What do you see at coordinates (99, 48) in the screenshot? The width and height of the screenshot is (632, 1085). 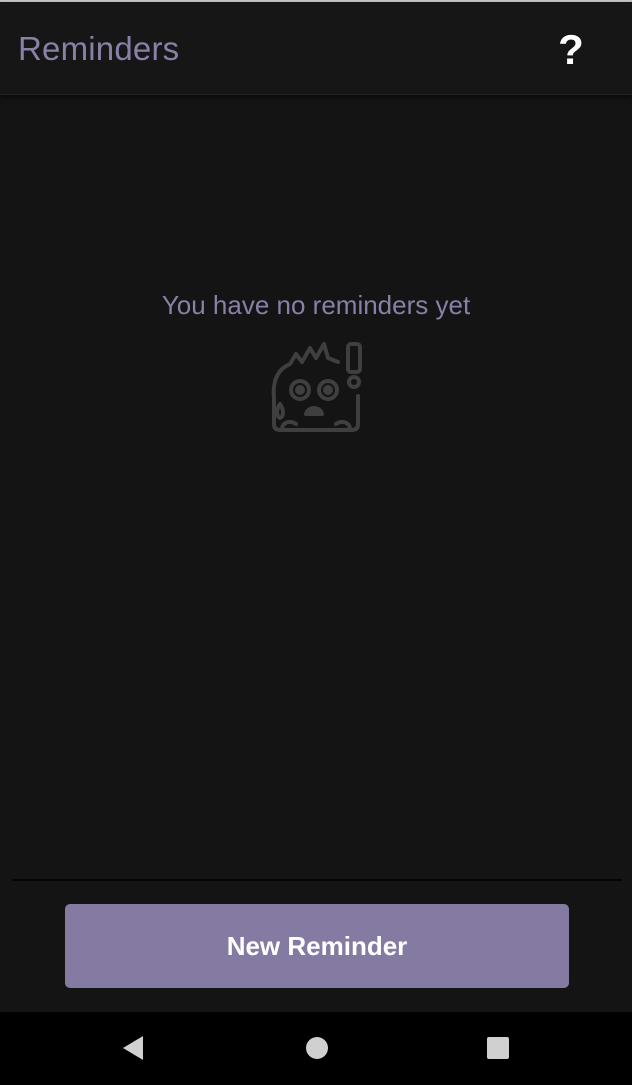 I see `page-title: Reminders` at bounding box center [99, 48].